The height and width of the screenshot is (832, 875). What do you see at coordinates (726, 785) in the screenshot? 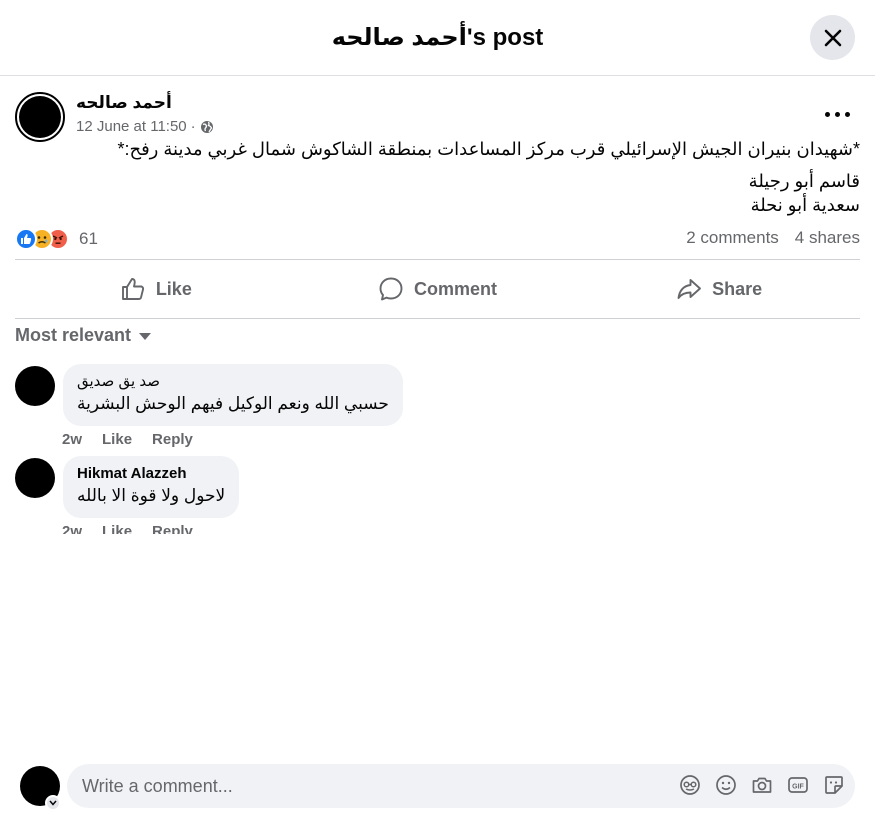
I see `emoji-icon` at bounding box center [726, 785].